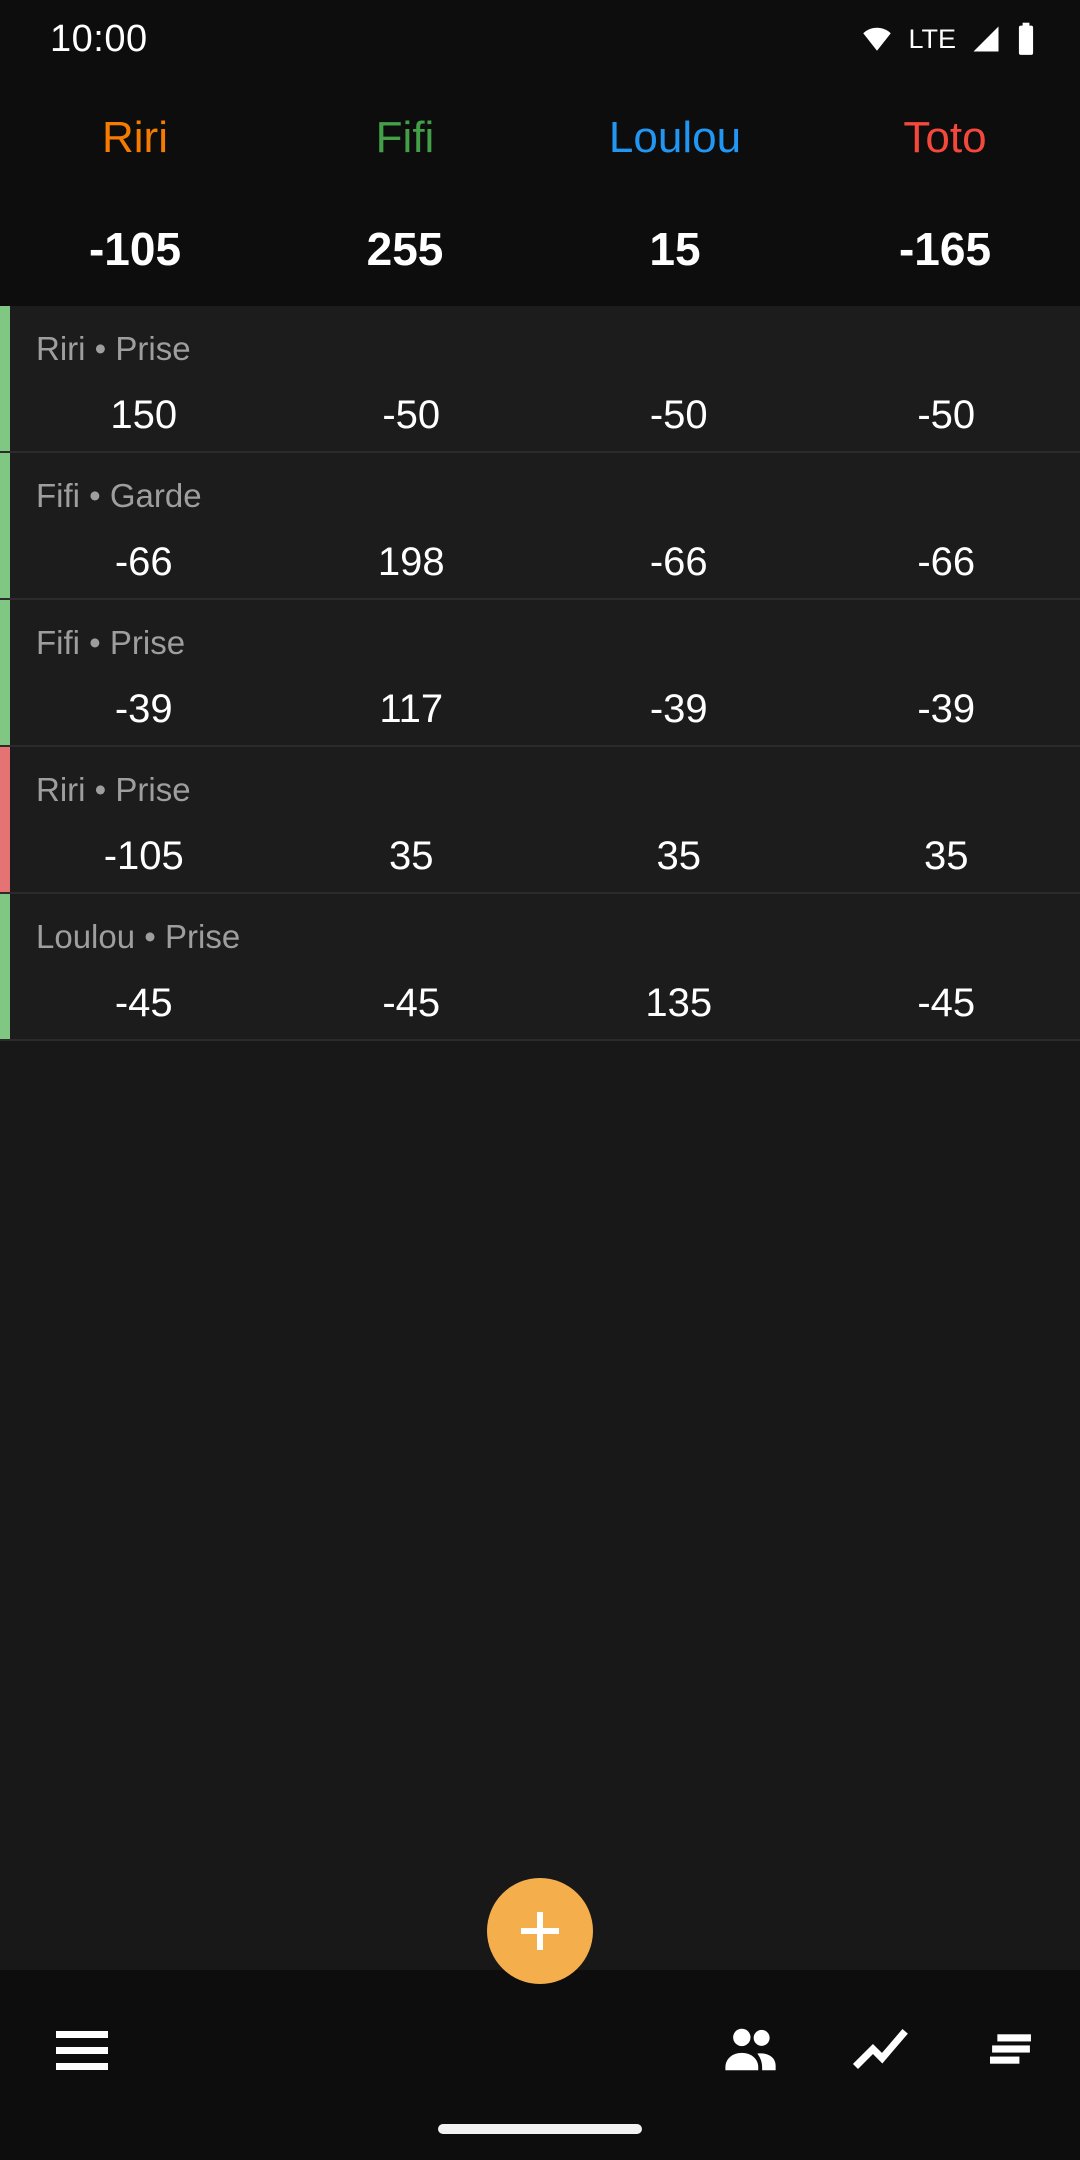  Describe the element at coordinates (540, 526) in the screenshot. I see `table-row: Fifi • Garde -66 198 -66 -66` at that location.